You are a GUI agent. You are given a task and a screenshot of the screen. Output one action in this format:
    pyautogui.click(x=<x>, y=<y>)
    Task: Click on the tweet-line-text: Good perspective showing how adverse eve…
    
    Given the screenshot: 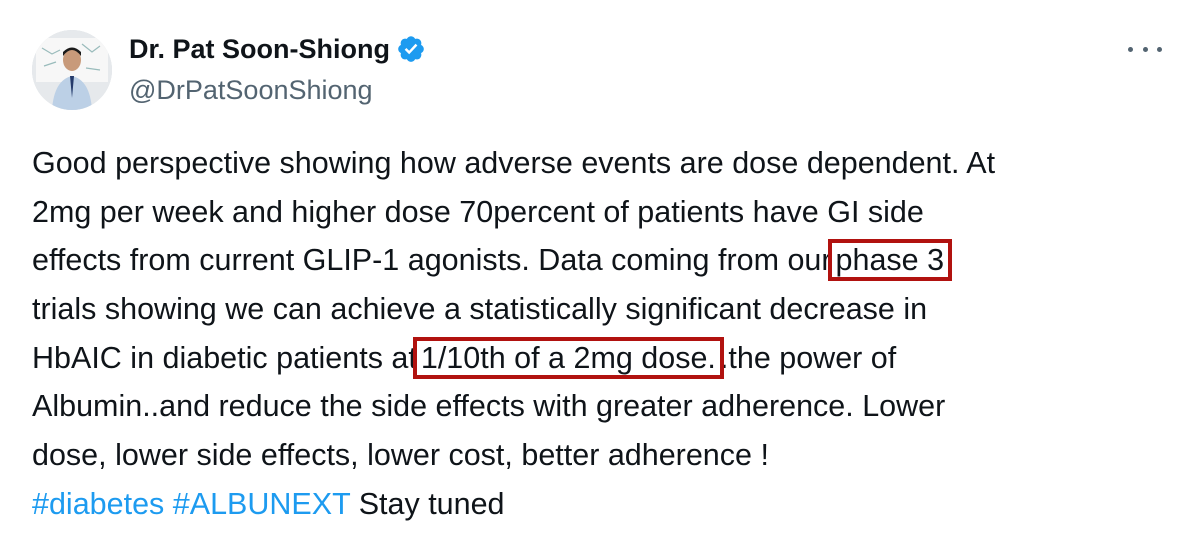 What is the action you would take?
    pyautogui.click(x=514, y=163)
    